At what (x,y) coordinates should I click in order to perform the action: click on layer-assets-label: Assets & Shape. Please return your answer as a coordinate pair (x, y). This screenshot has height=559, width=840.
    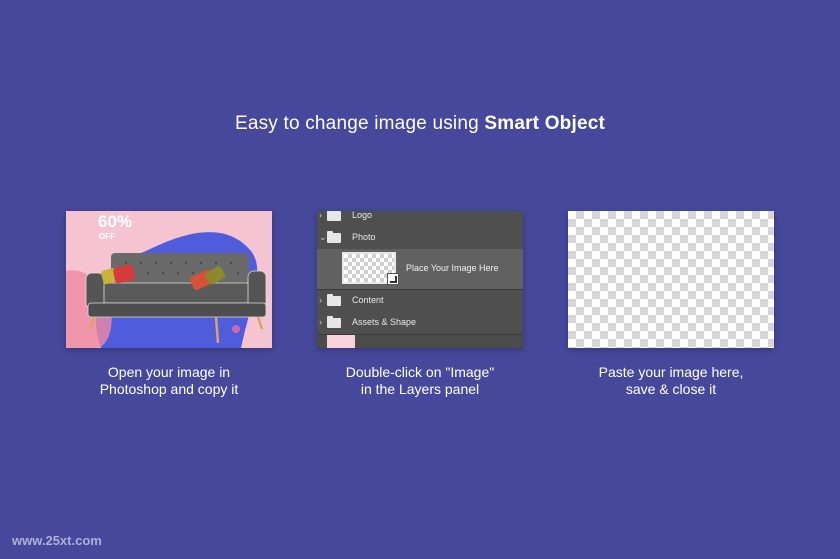
    Looking at the image, I should click on (384, 322).